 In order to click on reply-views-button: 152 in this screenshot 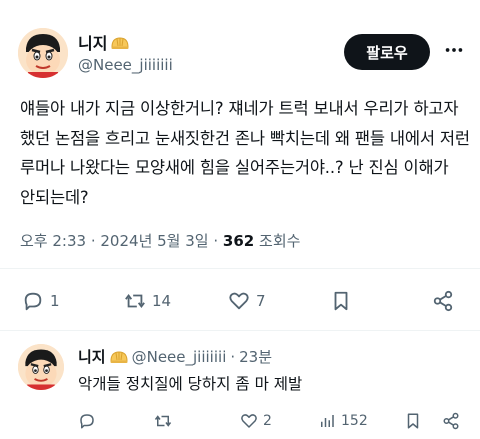, I will do `click(343, 421)`.